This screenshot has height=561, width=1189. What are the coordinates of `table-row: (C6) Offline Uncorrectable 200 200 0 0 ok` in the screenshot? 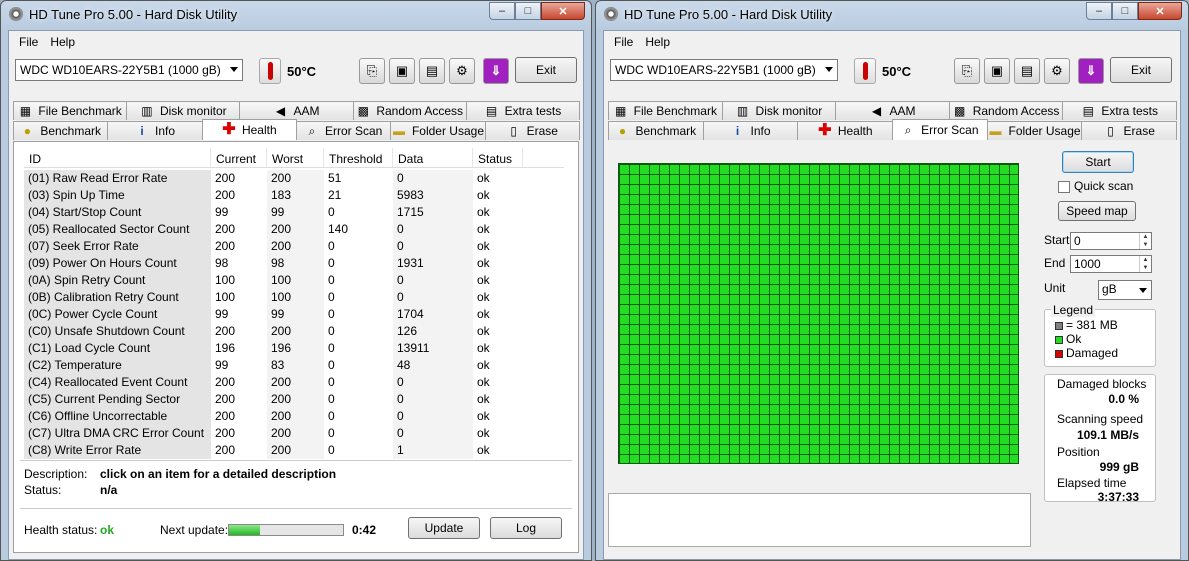 It's located at (294, 416).